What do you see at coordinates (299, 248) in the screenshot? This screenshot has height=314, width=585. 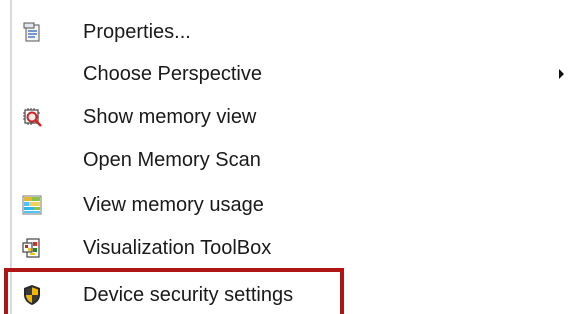 I see `menu-item-visualization-toolbox: Visualization ToolBox` at bounding box center [299, 248].